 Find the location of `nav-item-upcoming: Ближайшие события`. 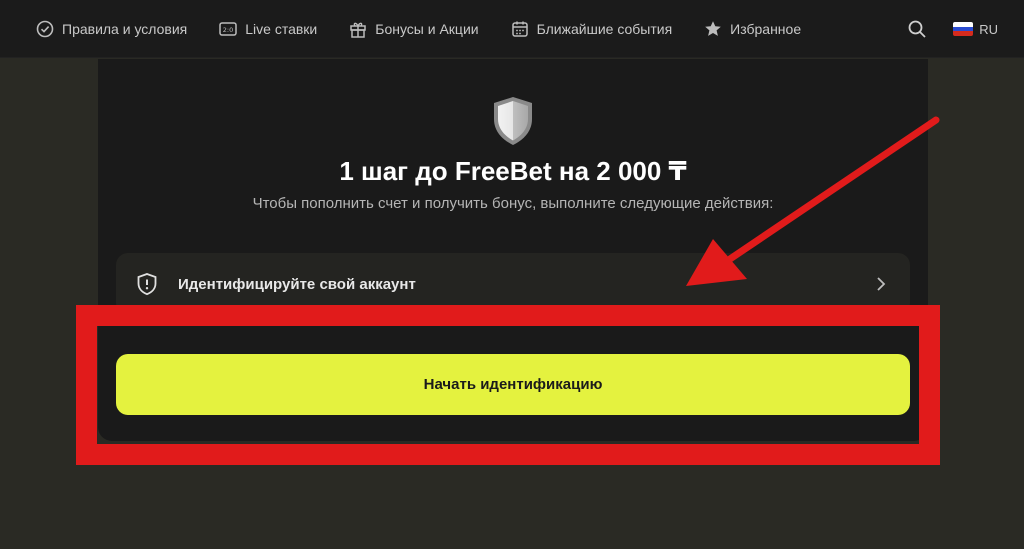

nav-item-upcoming: Ближайшие события is located at coordinates (592, 29).